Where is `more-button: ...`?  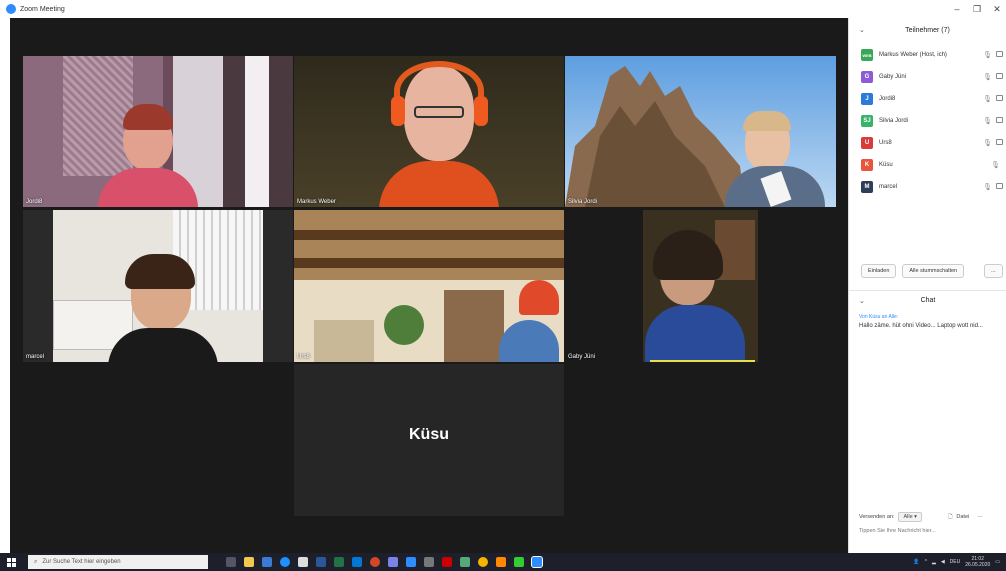
more-button: ... is located at coordinates (993, 271).